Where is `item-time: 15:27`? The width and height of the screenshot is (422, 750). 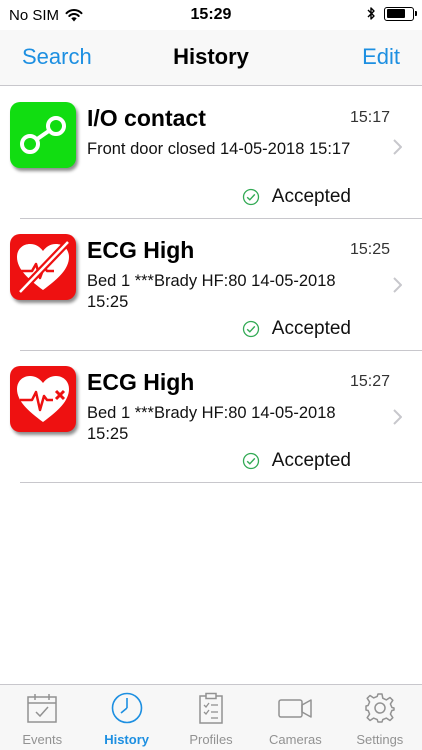 item-time: 15:27 is located at coordinates (369, 381).